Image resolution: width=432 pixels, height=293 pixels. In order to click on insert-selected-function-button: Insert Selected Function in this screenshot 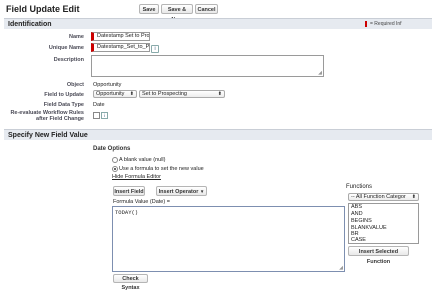, I will do `click(378, 255)`.